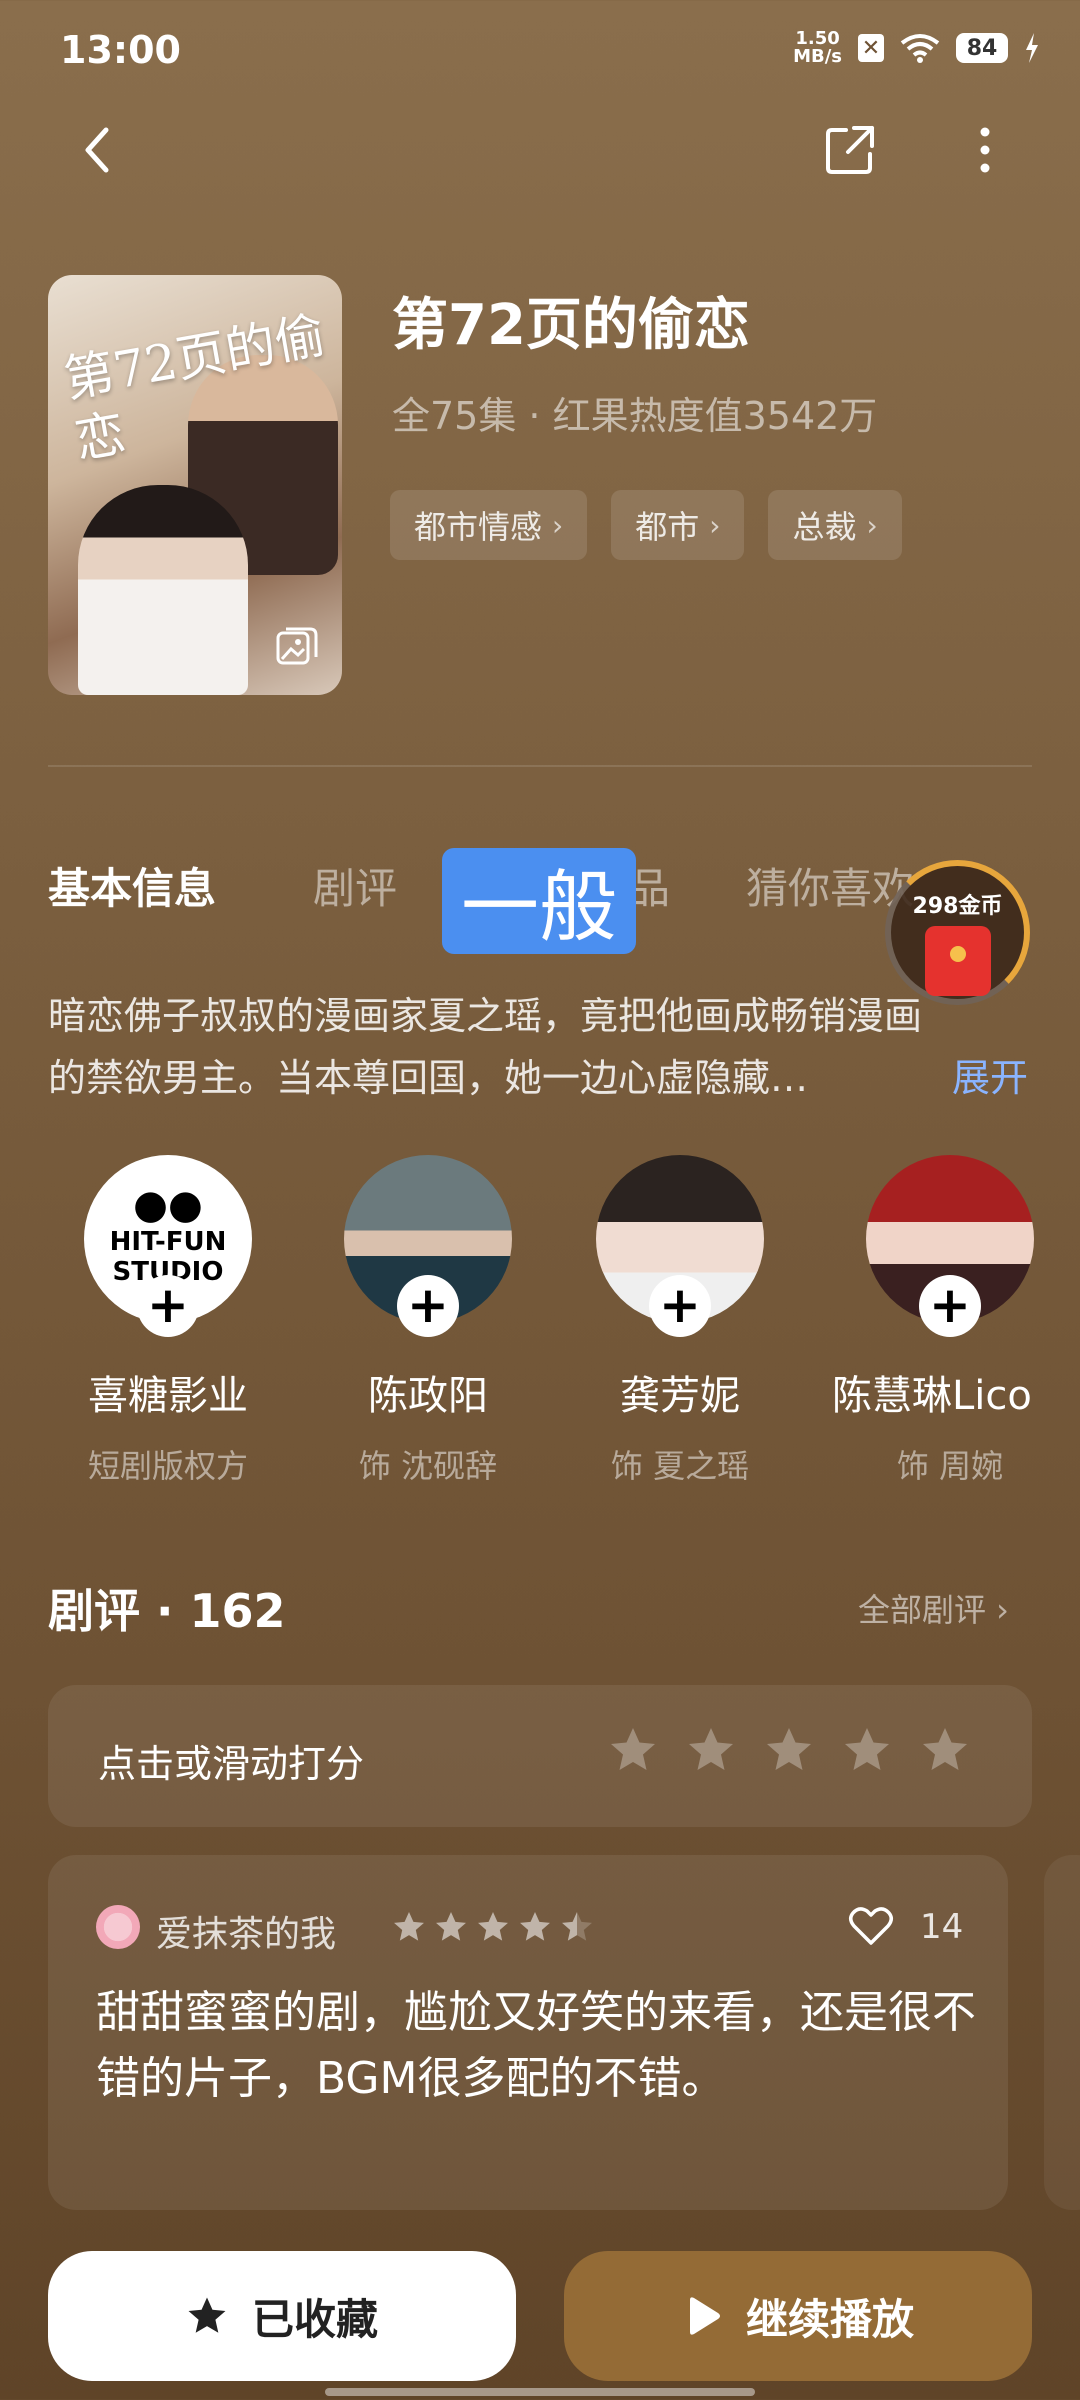 The height and width of the screenshot is (2400, 1080). I want to click on status-time: 13:00, so click(120, 50).